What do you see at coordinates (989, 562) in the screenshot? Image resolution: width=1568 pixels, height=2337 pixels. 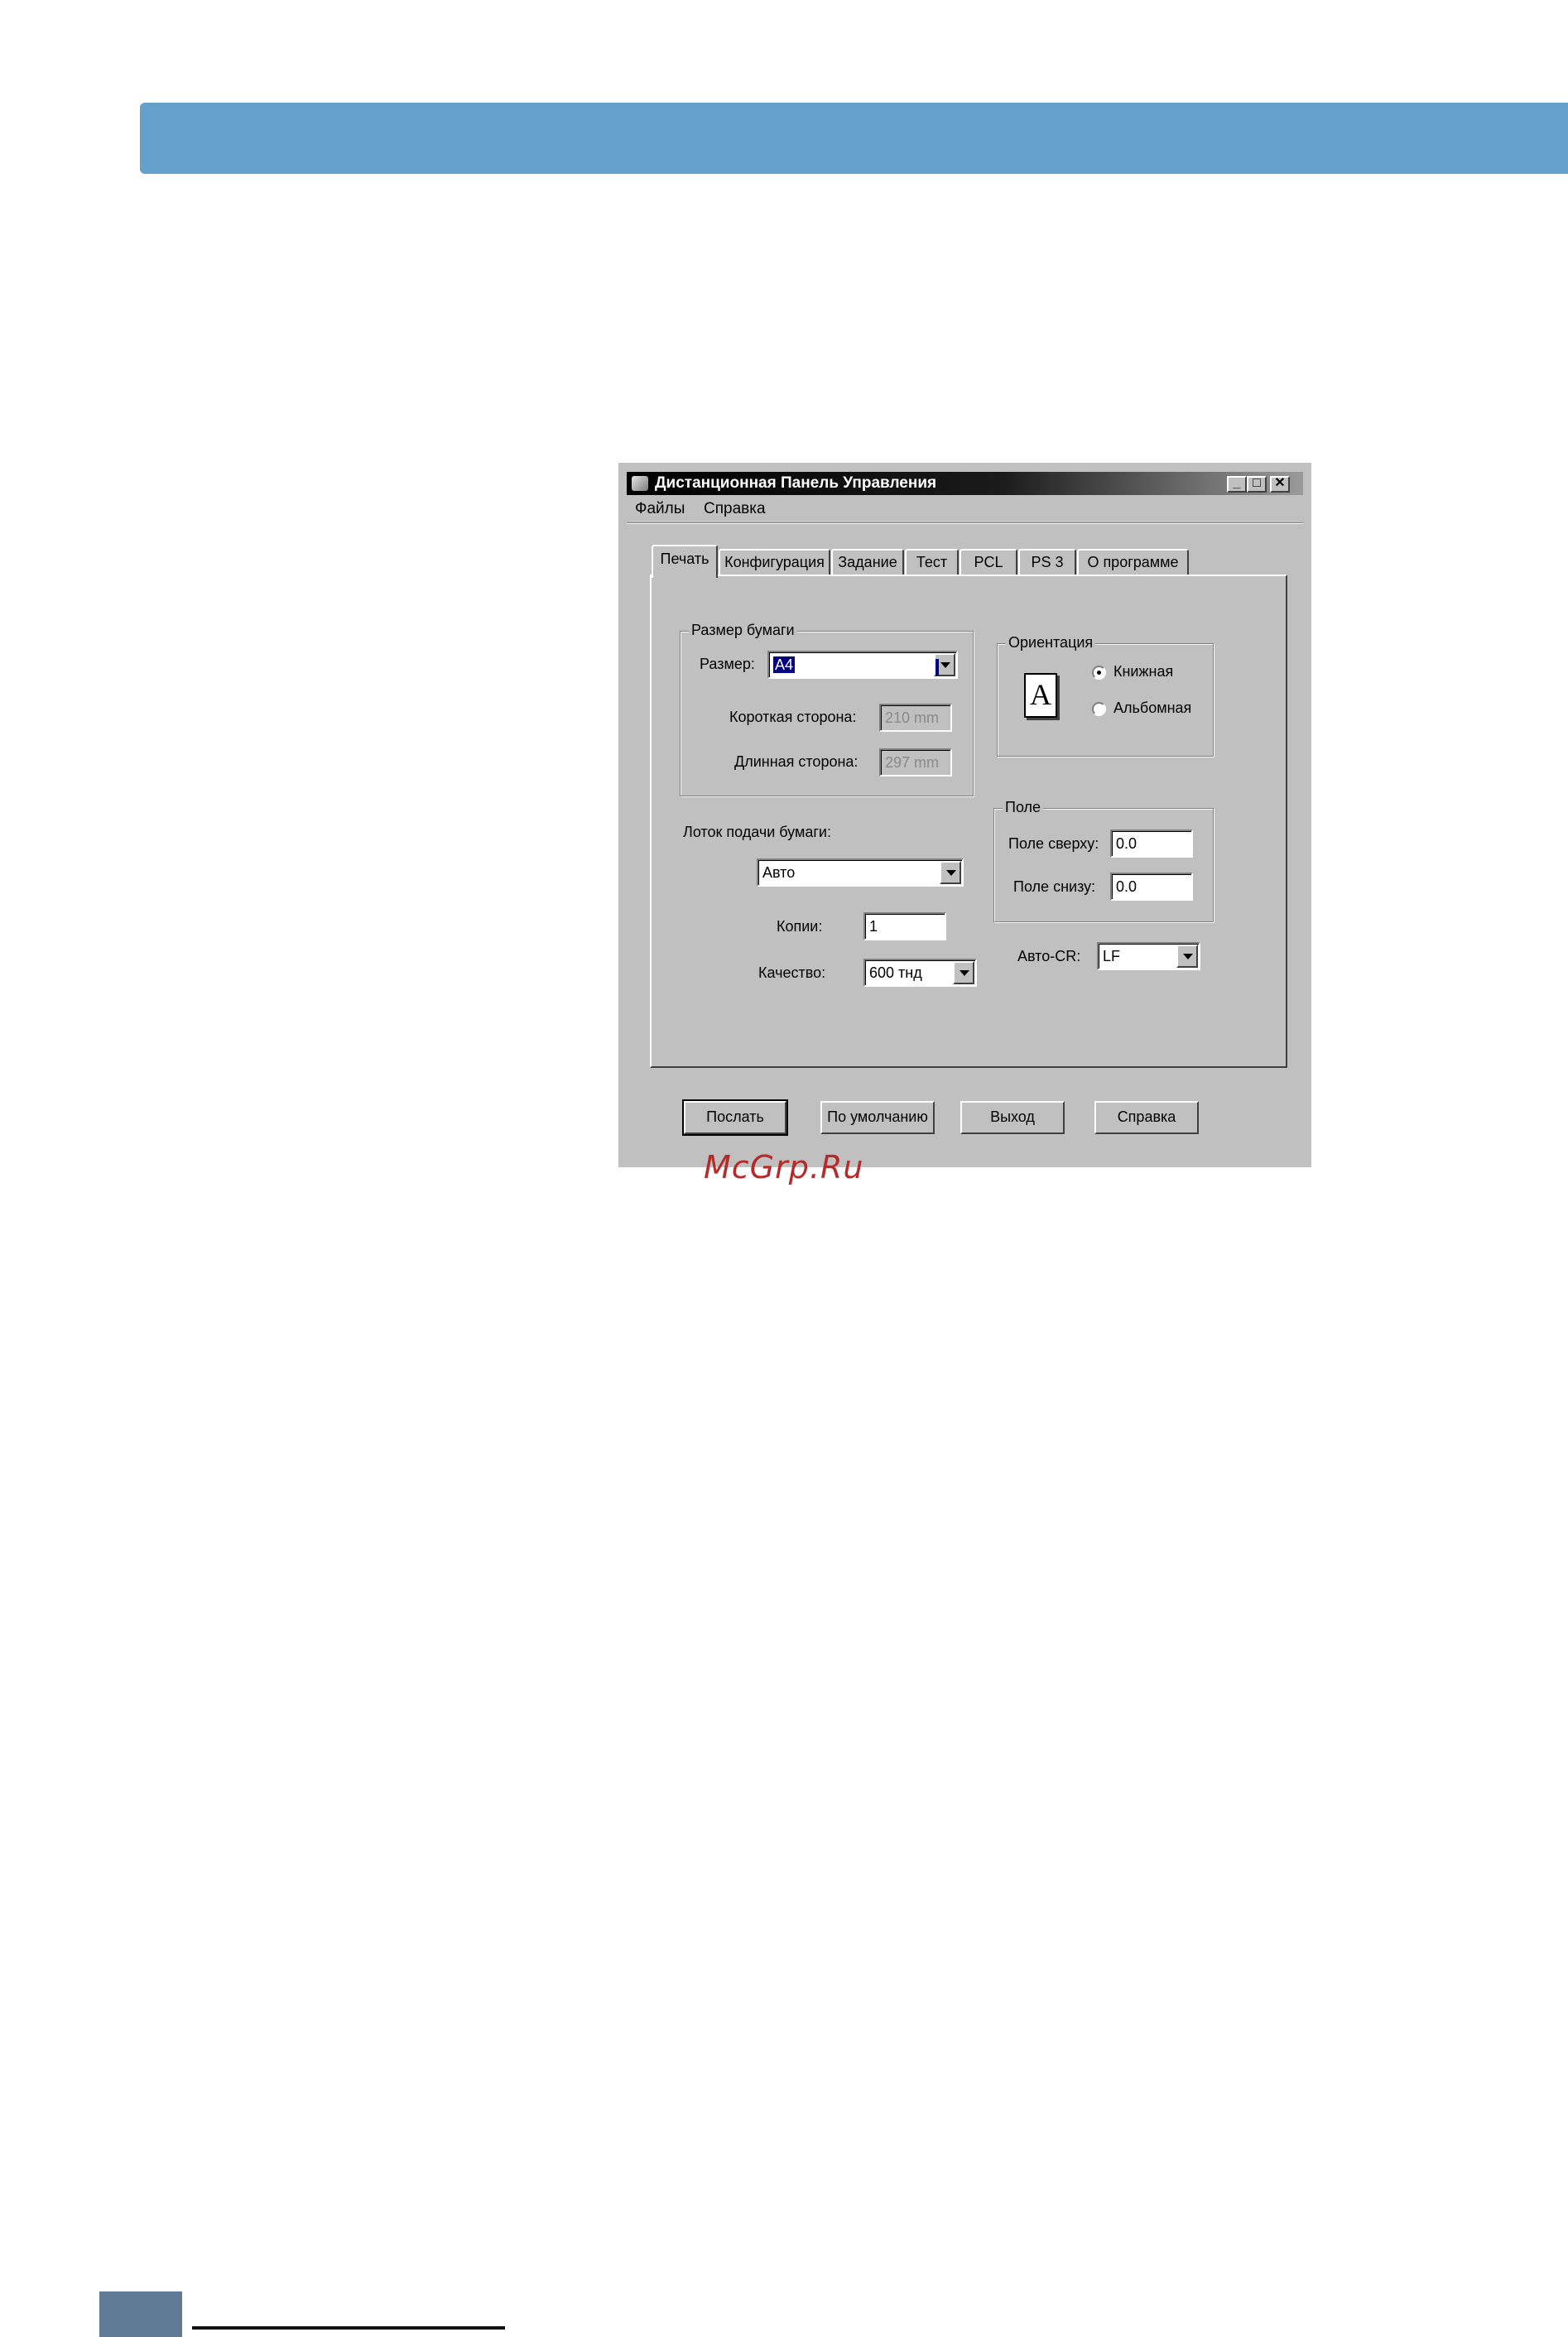 I see `tab-pcl: PCL` at bounding box center [989, 562].